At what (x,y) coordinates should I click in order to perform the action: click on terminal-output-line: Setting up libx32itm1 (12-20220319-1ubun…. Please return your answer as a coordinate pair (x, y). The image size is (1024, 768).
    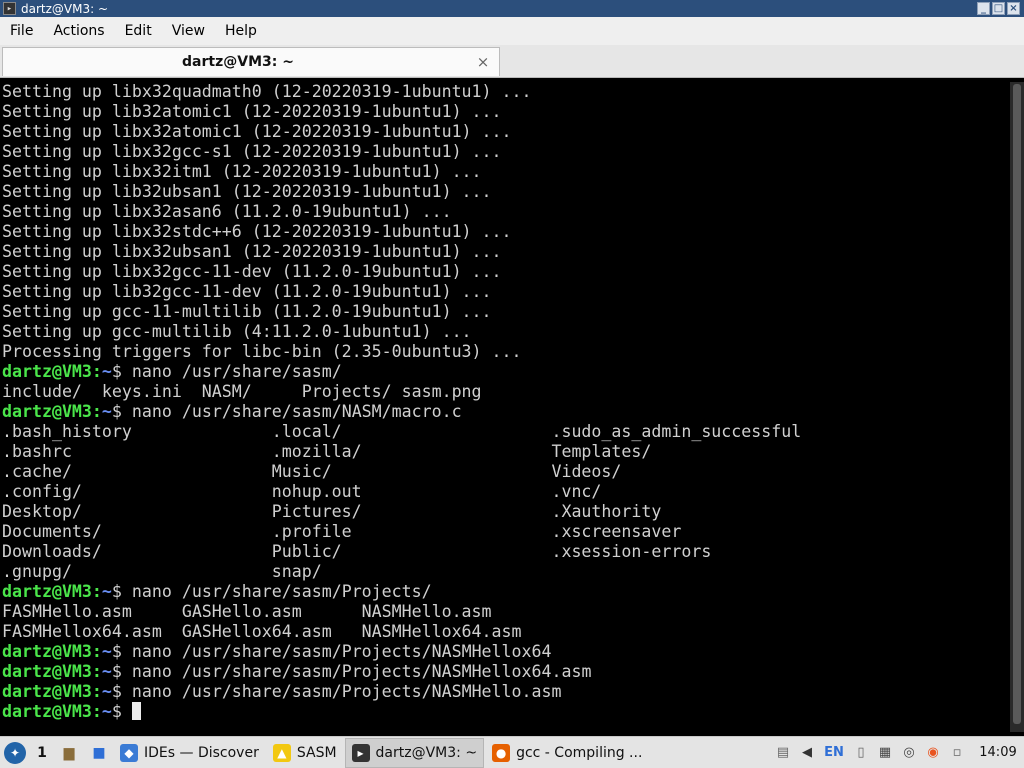
    Looking at the image, I should click on (506, 172).